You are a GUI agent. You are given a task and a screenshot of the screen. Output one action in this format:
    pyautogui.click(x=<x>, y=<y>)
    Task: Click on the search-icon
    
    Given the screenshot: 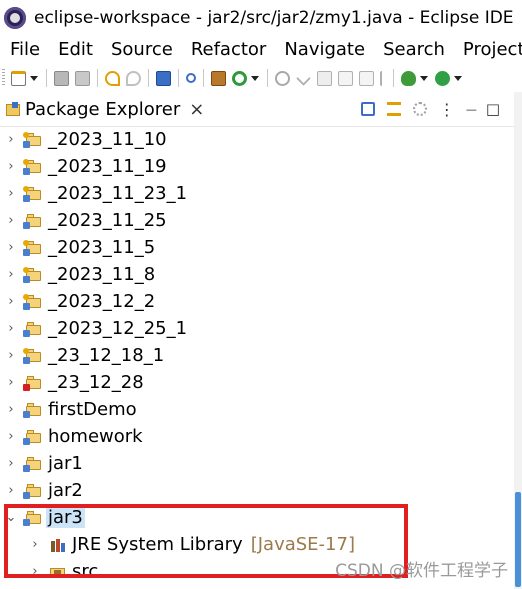 What is the action you would take?
    pyautogui.click(x=303, y=78)
    